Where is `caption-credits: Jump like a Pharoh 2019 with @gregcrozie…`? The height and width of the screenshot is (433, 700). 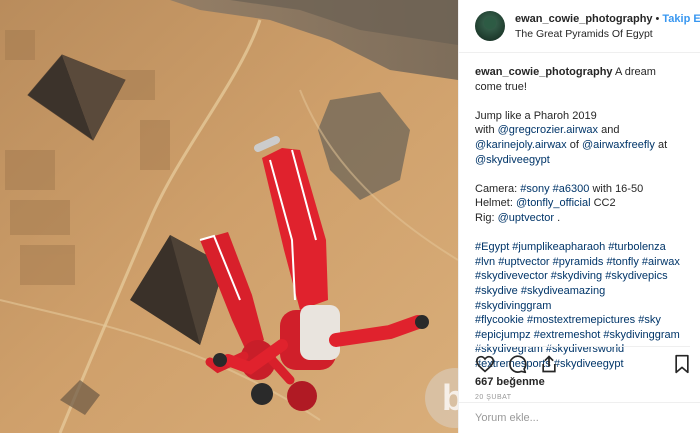 caption-credits: Jump like a Pharoh 2019 with @gregcrozie… is located at coordinates (579, 138).